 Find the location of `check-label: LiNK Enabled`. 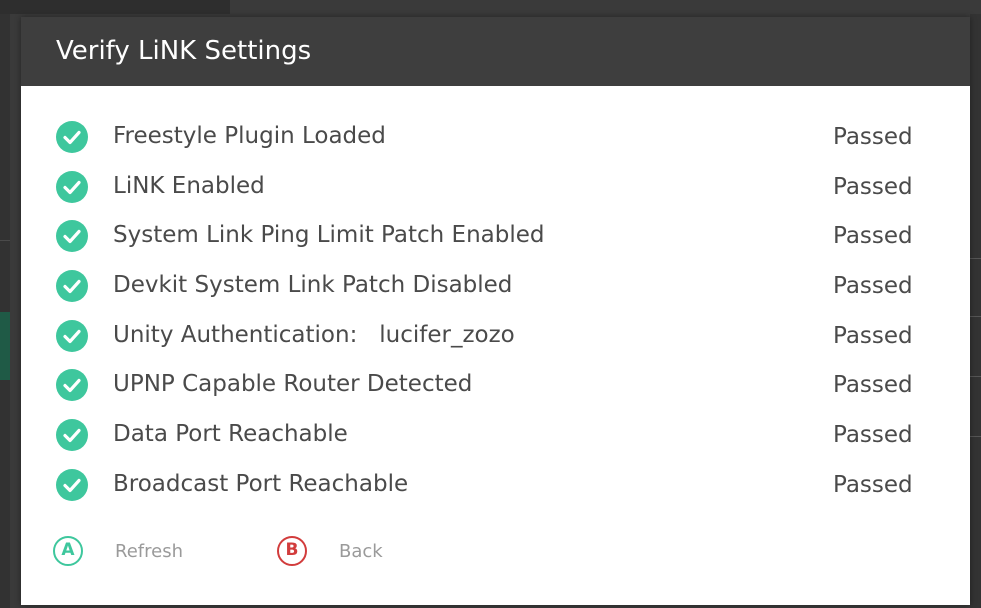

check-label: LiNK Enabled is located at coordinates (189, 185).